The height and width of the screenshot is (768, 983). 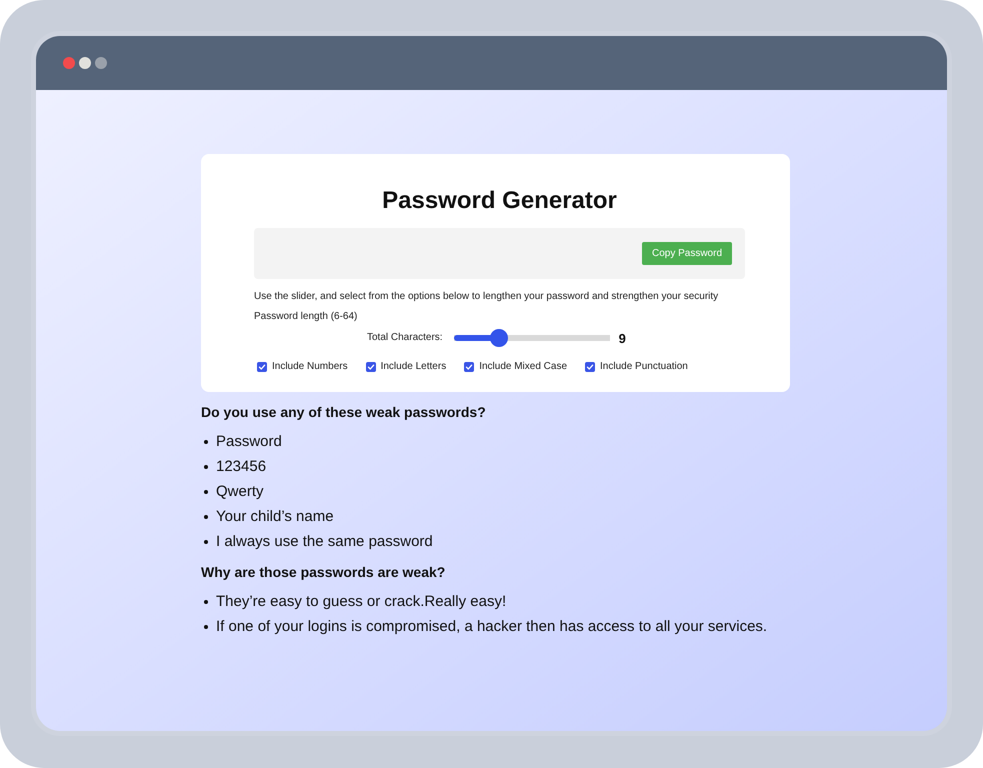 I want to click on section-heading: Why are those passwords are weak?, so click(x=323, y=572).